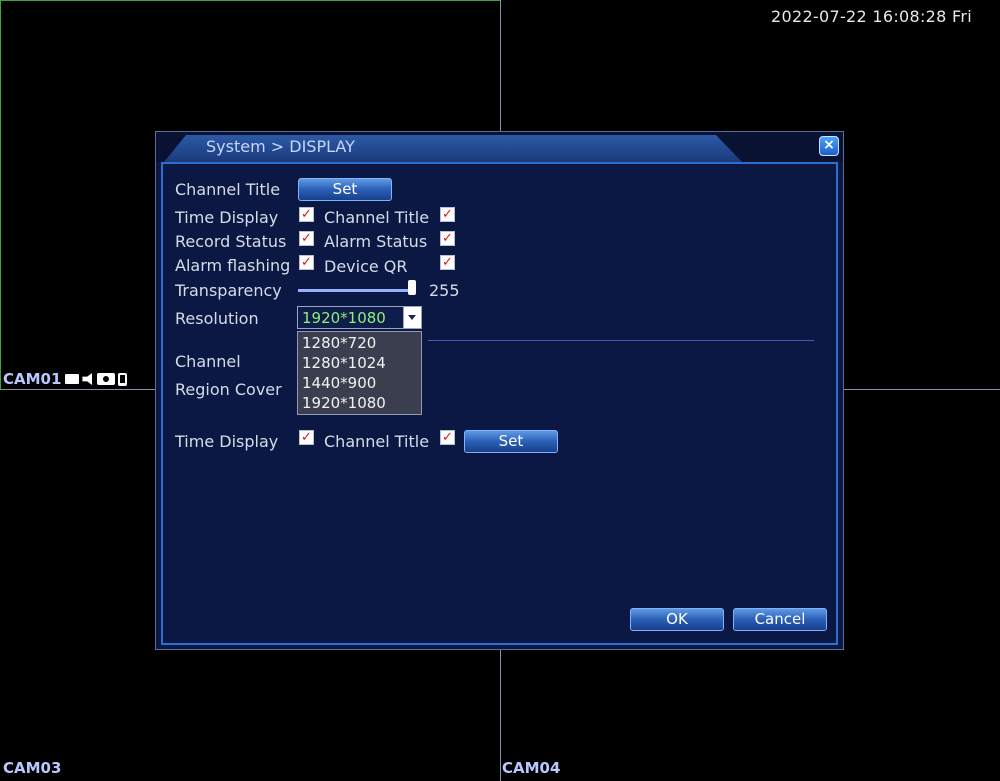 The height and width of the screenshot is (781, 1000). I want to click on ok-button: OK, so click(677, 619).